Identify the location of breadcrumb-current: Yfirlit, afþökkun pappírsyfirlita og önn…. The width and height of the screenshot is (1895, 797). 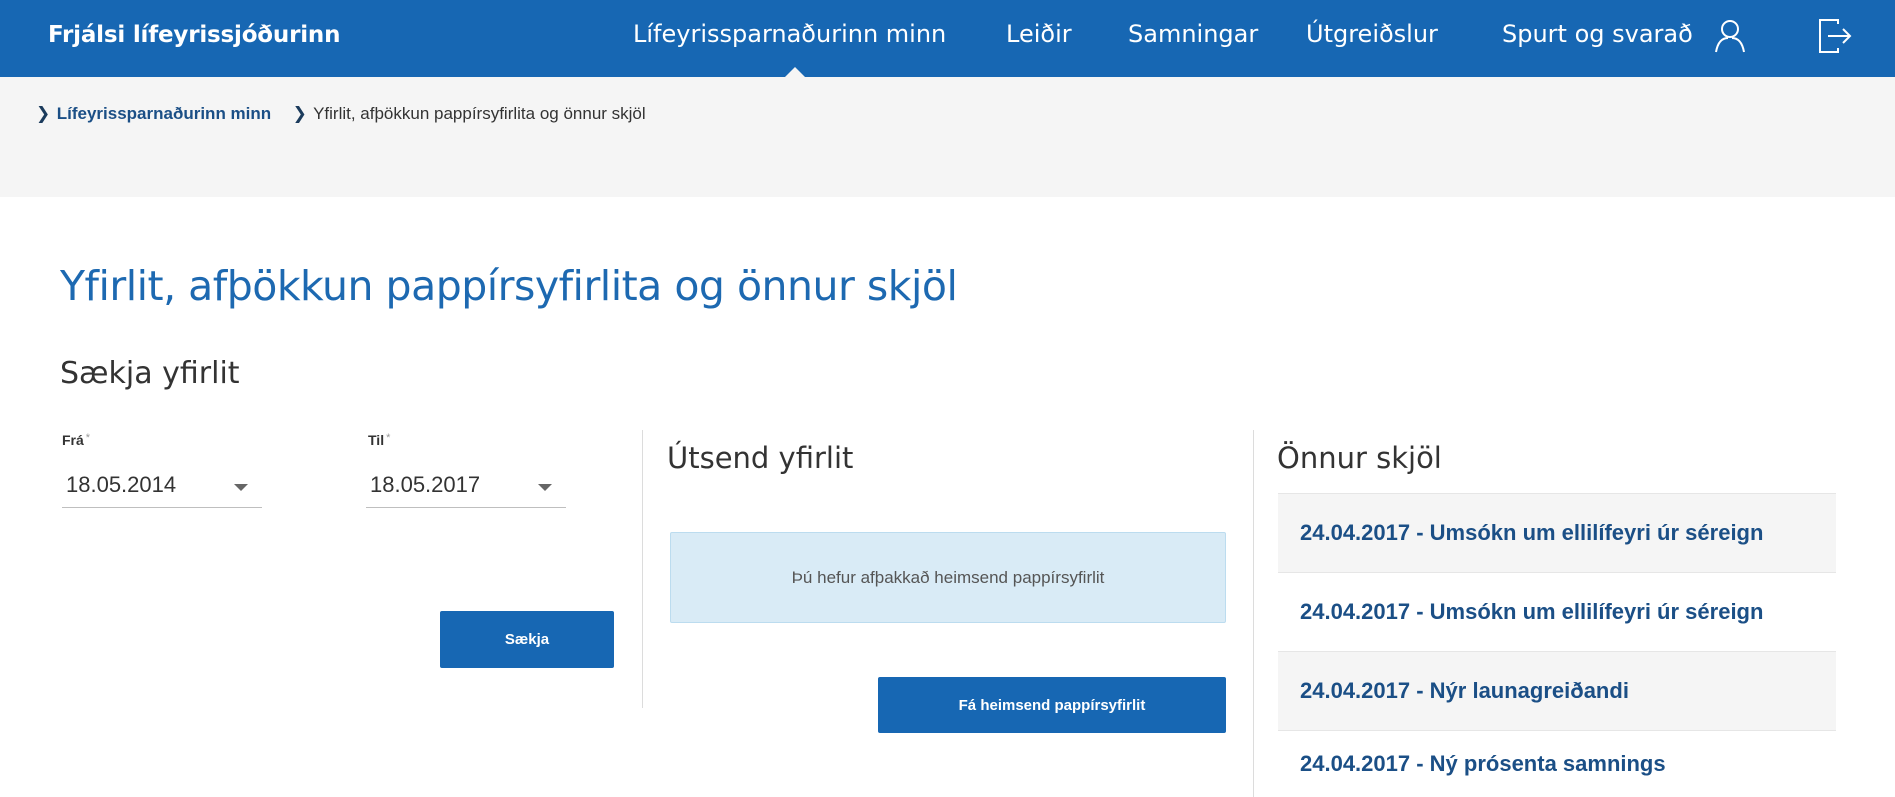
(479, 113).